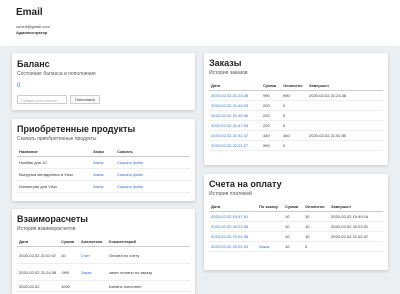 This screenshot has height=294, width=400. What do you see at coordinates (345, 135) in the screenshot?
I see `order-done: 2020-02-02 21:51:50` at bounding box center [345, 135].